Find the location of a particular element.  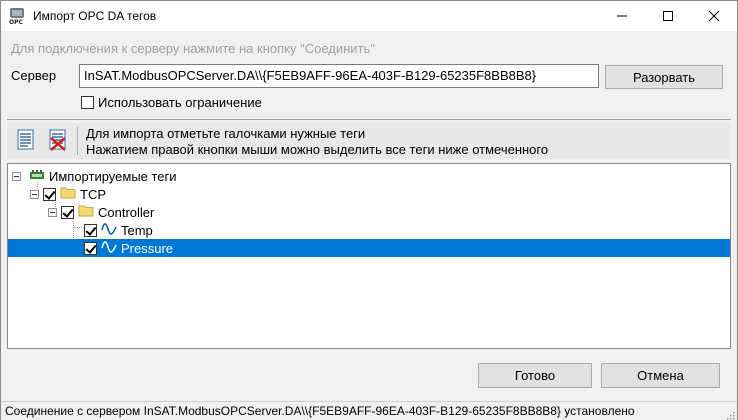

title-bar: OPC Импорт OPC DA тегов is located at coordinates (369, 16).